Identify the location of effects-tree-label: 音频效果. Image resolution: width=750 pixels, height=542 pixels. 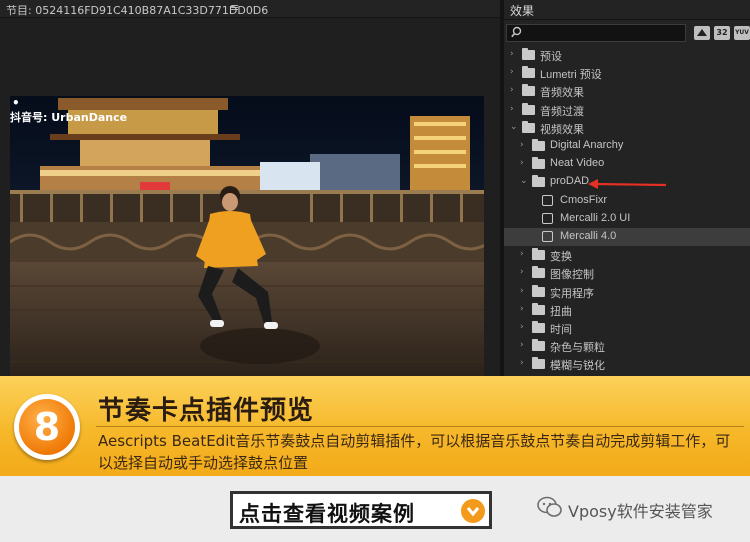
(562, 93).